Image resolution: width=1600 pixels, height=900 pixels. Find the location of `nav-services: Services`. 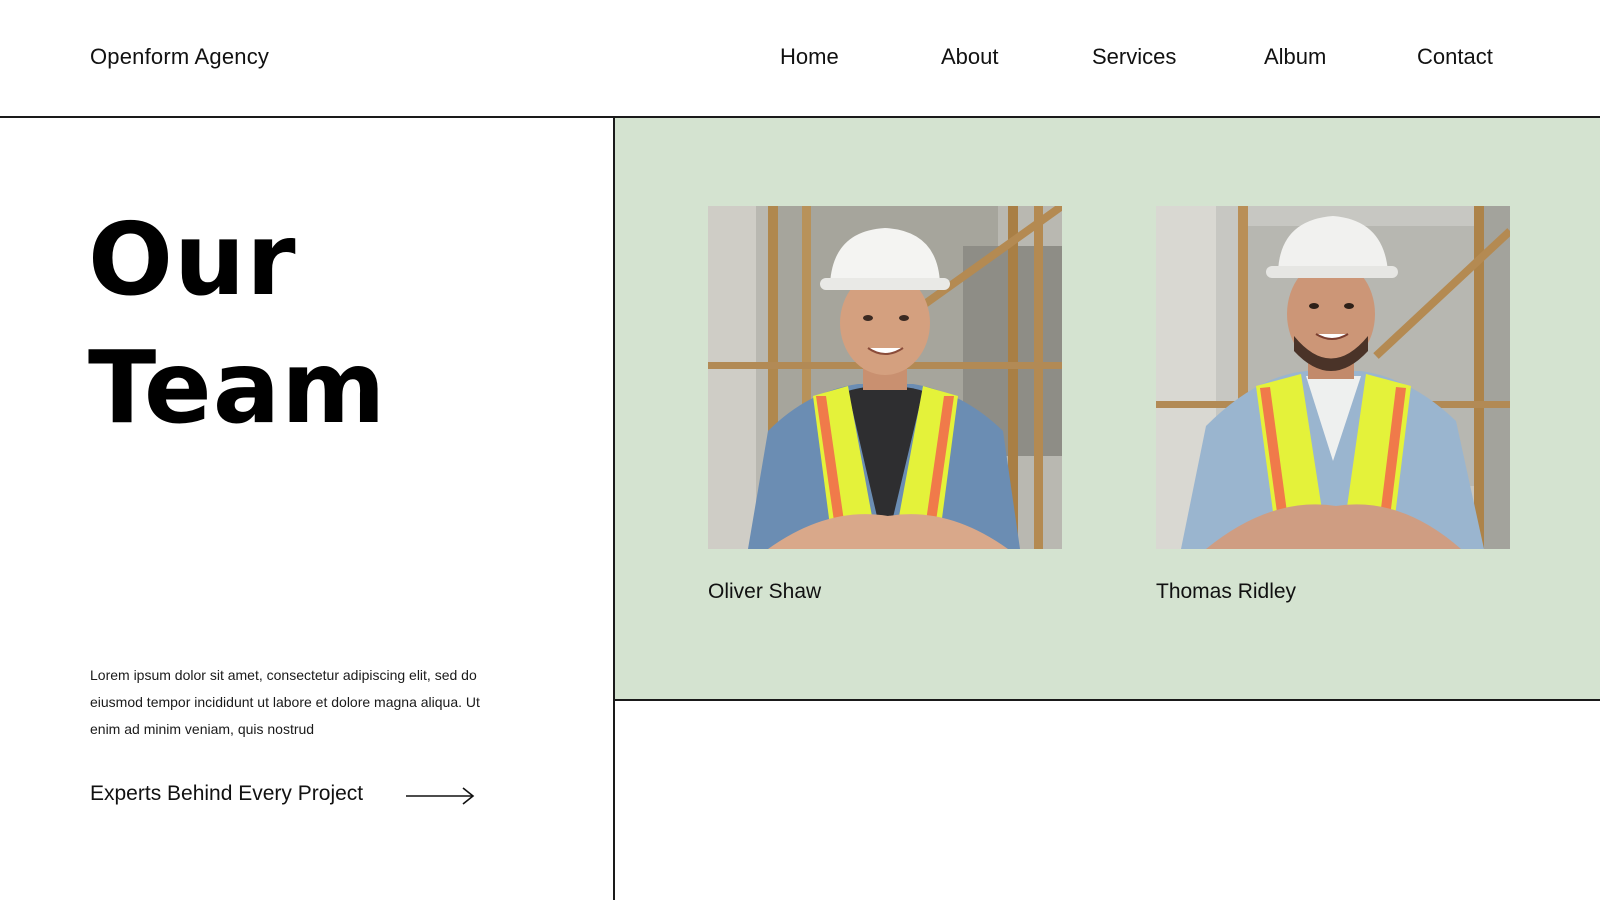

nav-services: Services is located at coordinates (1134, 57).